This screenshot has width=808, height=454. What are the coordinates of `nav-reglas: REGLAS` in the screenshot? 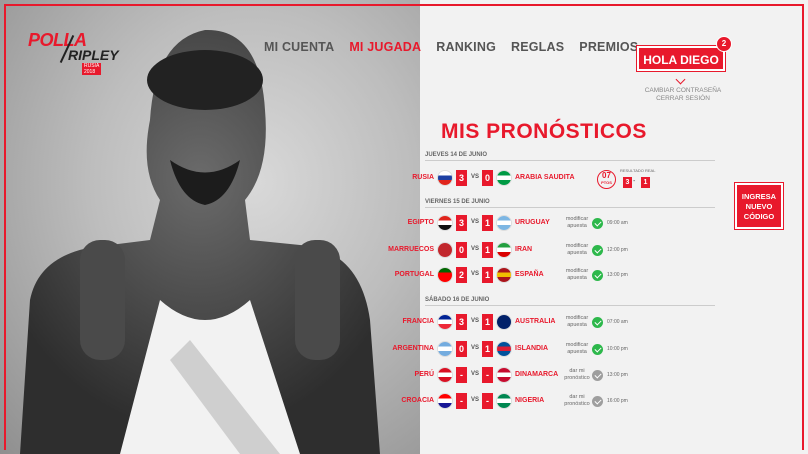 It's located at (537, 47).